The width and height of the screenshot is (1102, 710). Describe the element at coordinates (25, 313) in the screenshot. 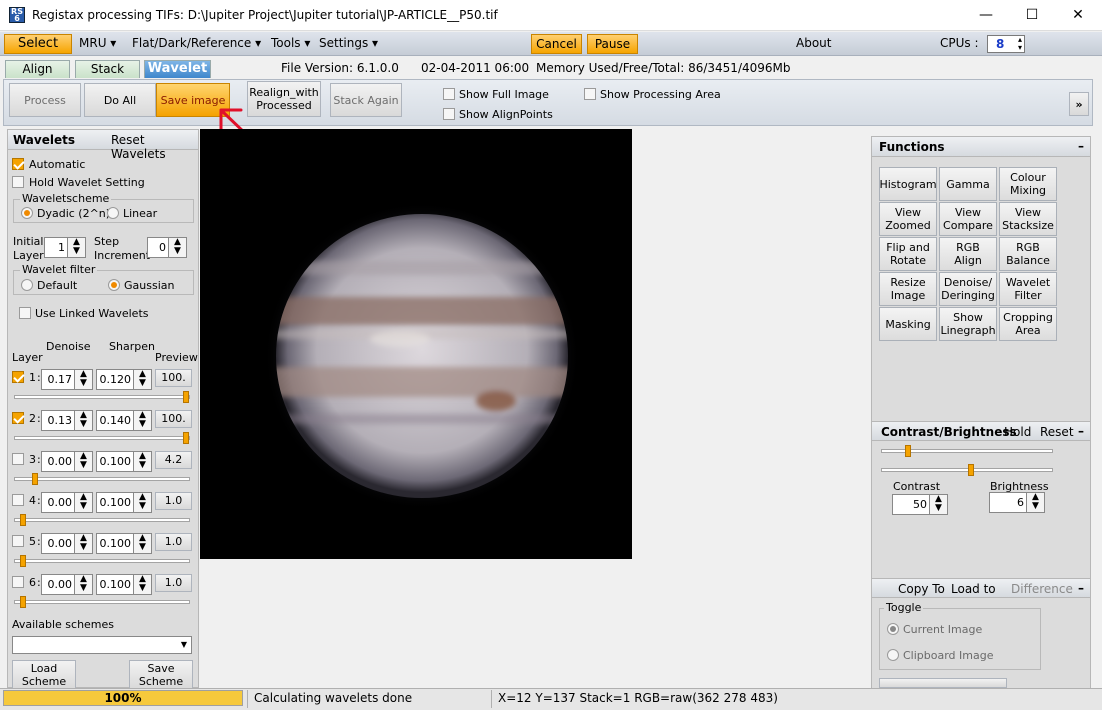

I see `use-linked-wavelets-checkbox` at that location.